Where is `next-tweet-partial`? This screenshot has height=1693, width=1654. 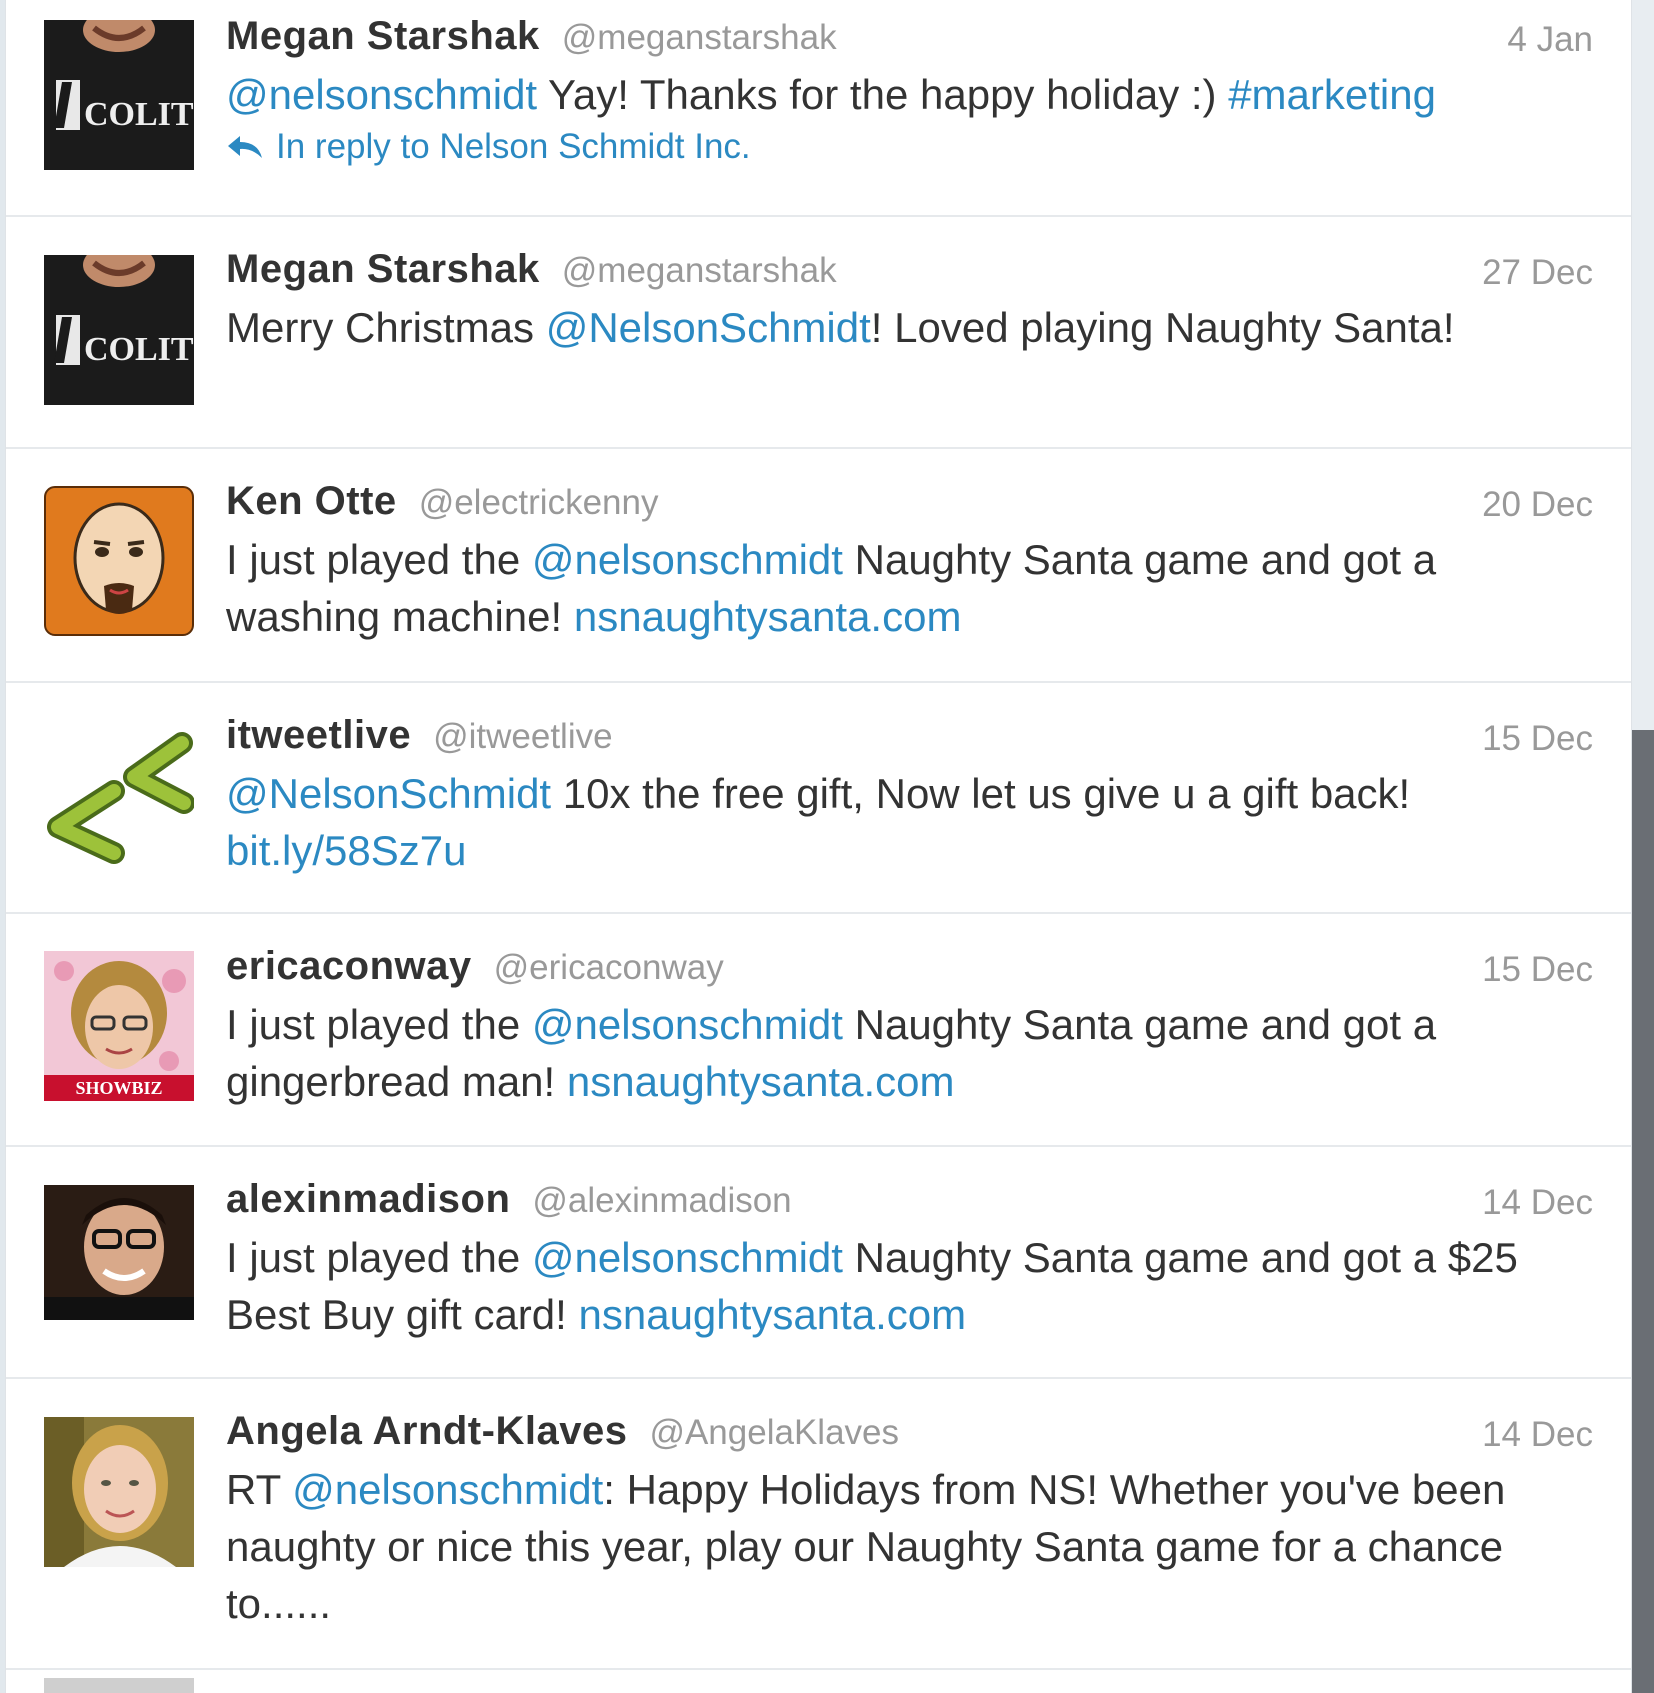
next-tweet-partial is located at coordinates (818, 1681).